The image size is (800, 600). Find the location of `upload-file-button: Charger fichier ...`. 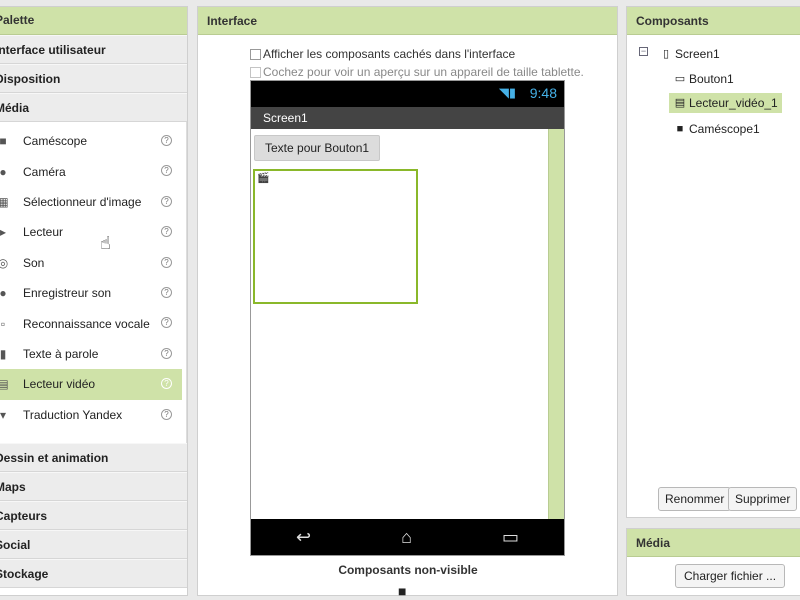

upload-file-button: Charger fichier ... is located at coordinates (730, 576).